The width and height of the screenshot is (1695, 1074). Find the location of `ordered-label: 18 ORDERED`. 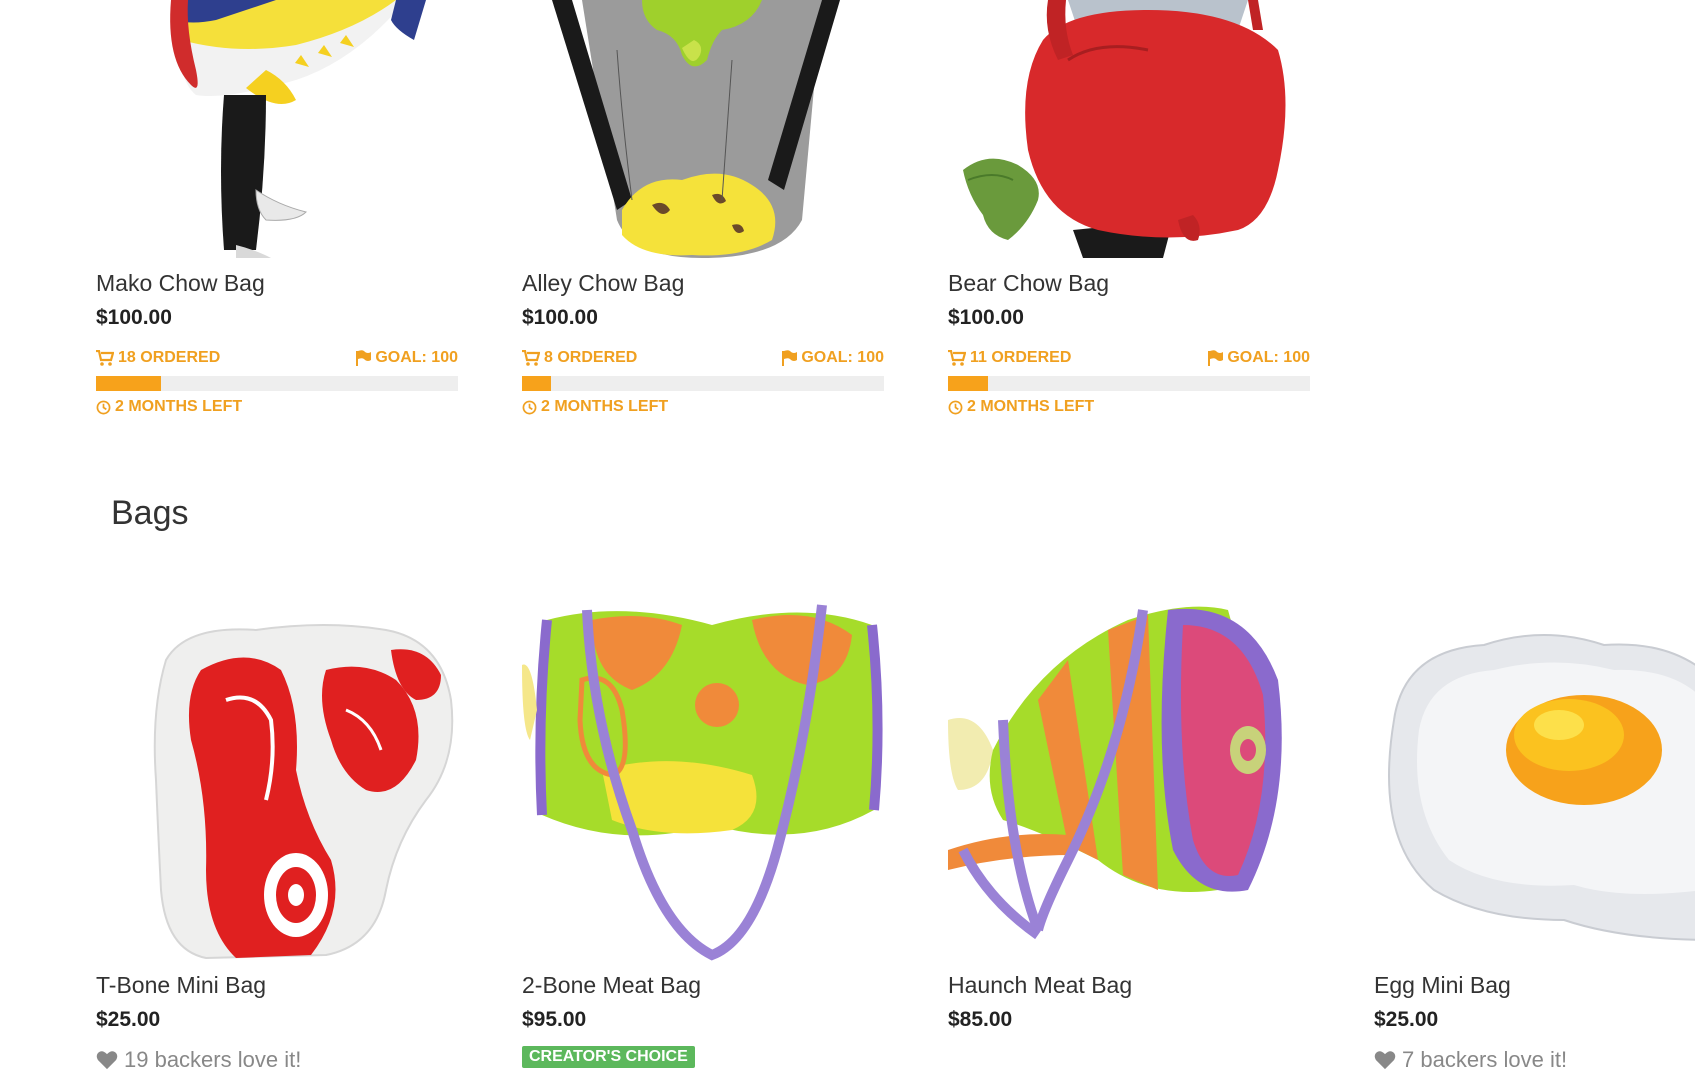

ordered-label: 18 ORDERED is located at coordinates (169, 357).